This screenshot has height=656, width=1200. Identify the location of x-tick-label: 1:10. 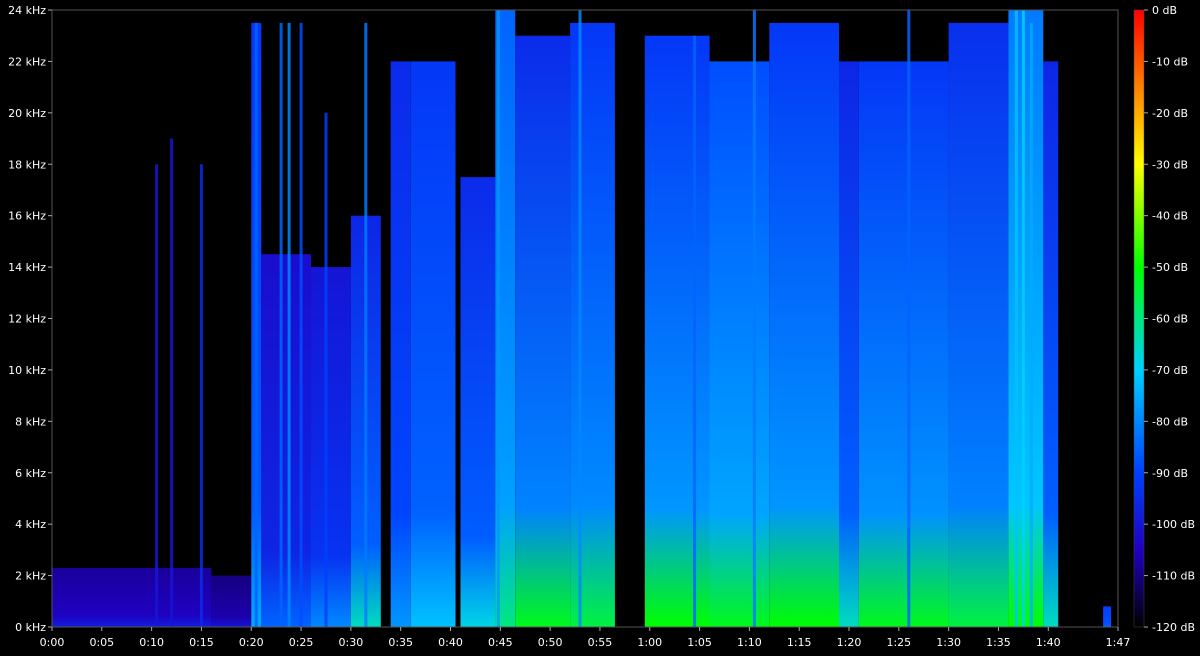
(749, 642).